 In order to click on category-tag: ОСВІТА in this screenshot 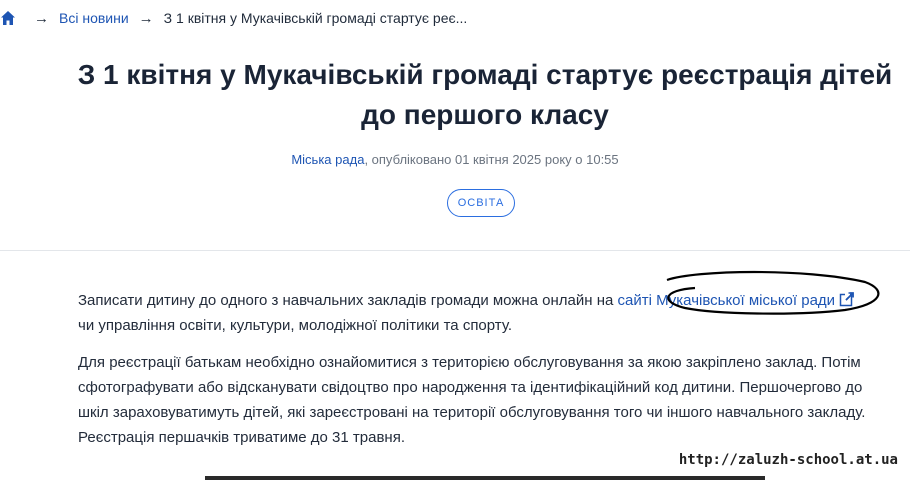, I will do `click(481, 203)`.